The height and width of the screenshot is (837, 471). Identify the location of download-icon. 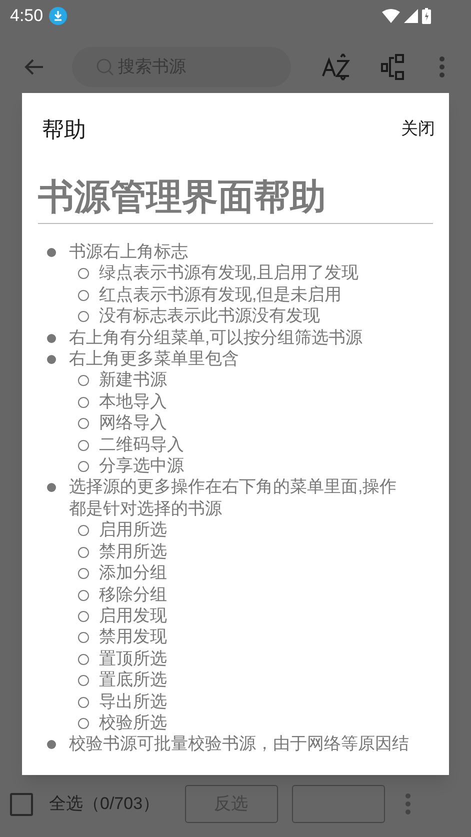
(58, 16).